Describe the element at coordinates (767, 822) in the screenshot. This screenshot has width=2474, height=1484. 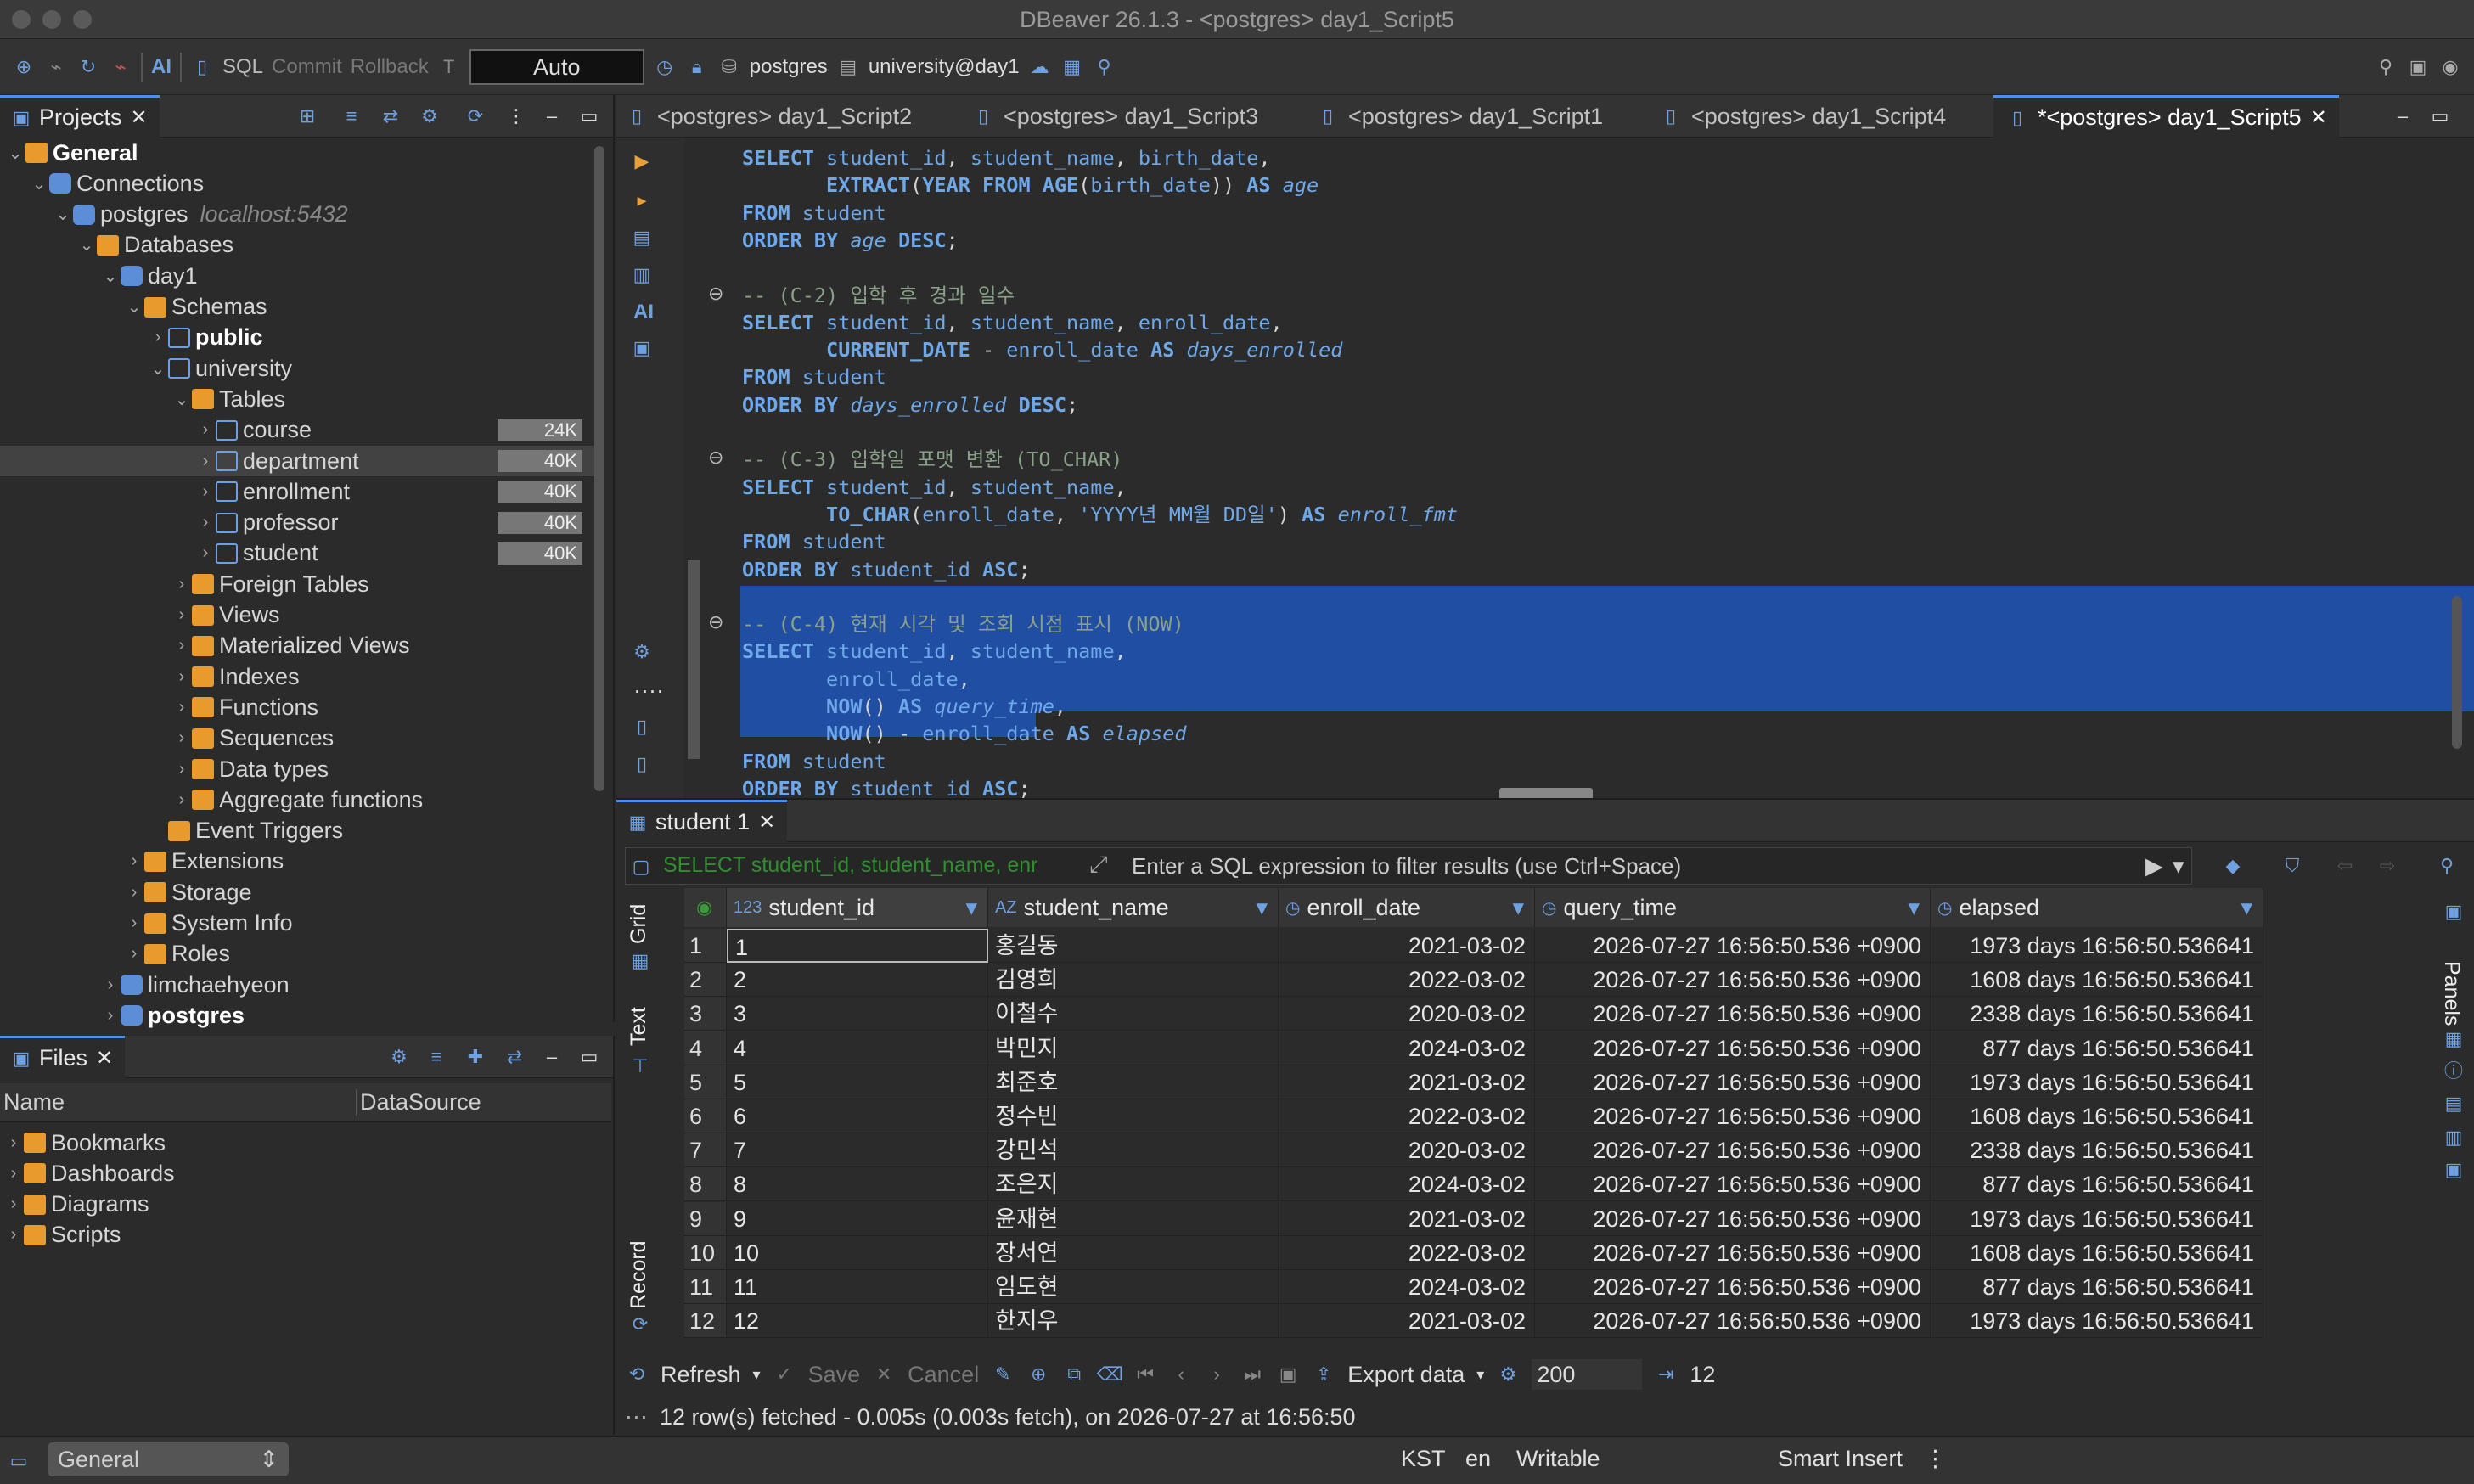
I see `close-icon: ✕` at that location.